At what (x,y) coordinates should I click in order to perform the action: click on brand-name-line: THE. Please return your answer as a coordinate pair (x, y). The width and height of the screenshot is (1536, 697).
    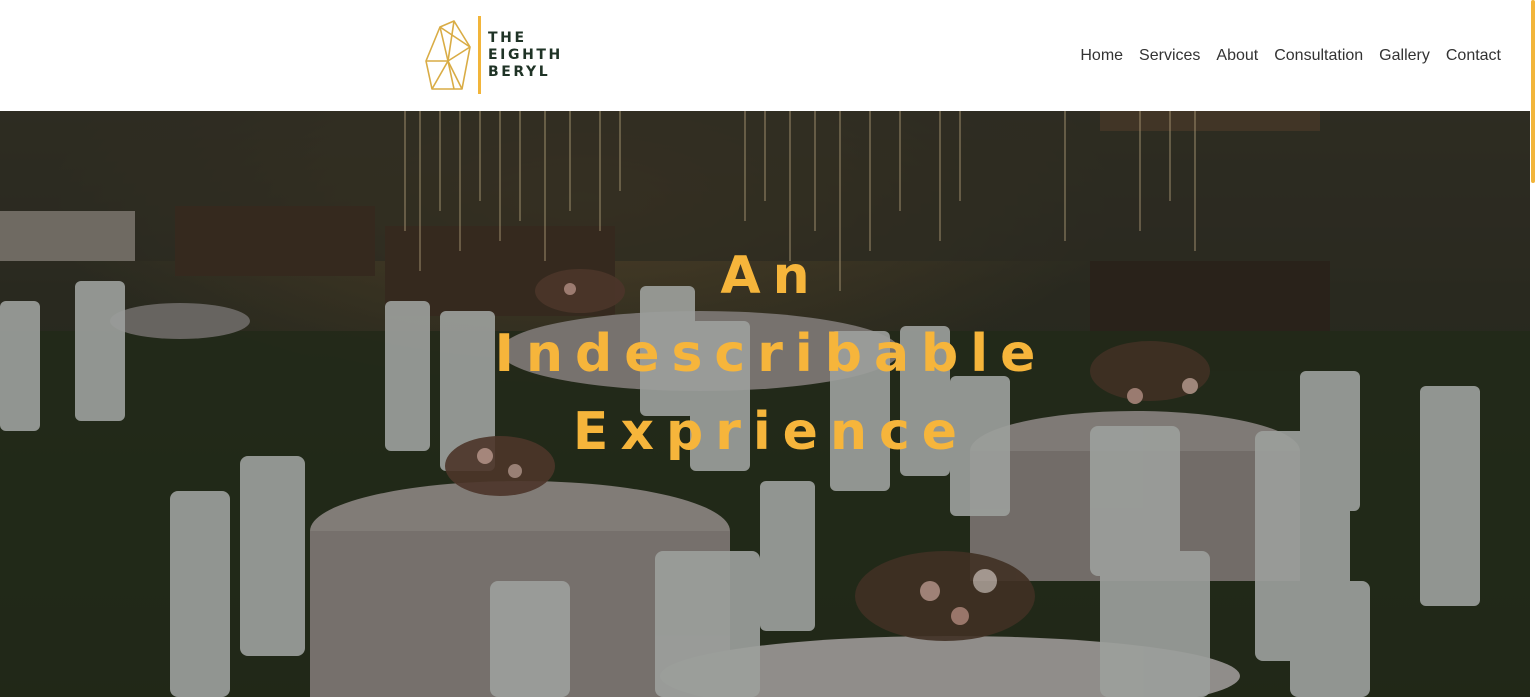
    Looking at the image, I should click on (507, 37).